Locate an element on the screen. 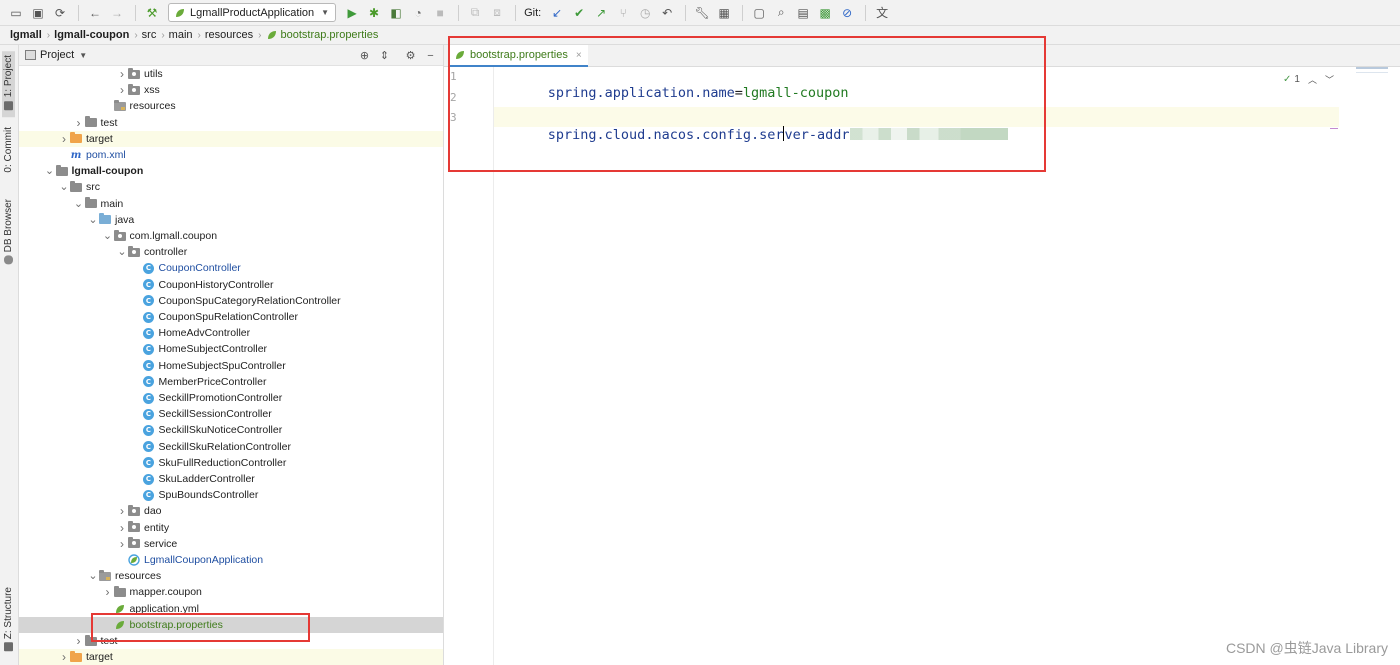 This screenshot has width=1400, height=665. git-push-icon: ↗ is located at coordinates (601, 13).